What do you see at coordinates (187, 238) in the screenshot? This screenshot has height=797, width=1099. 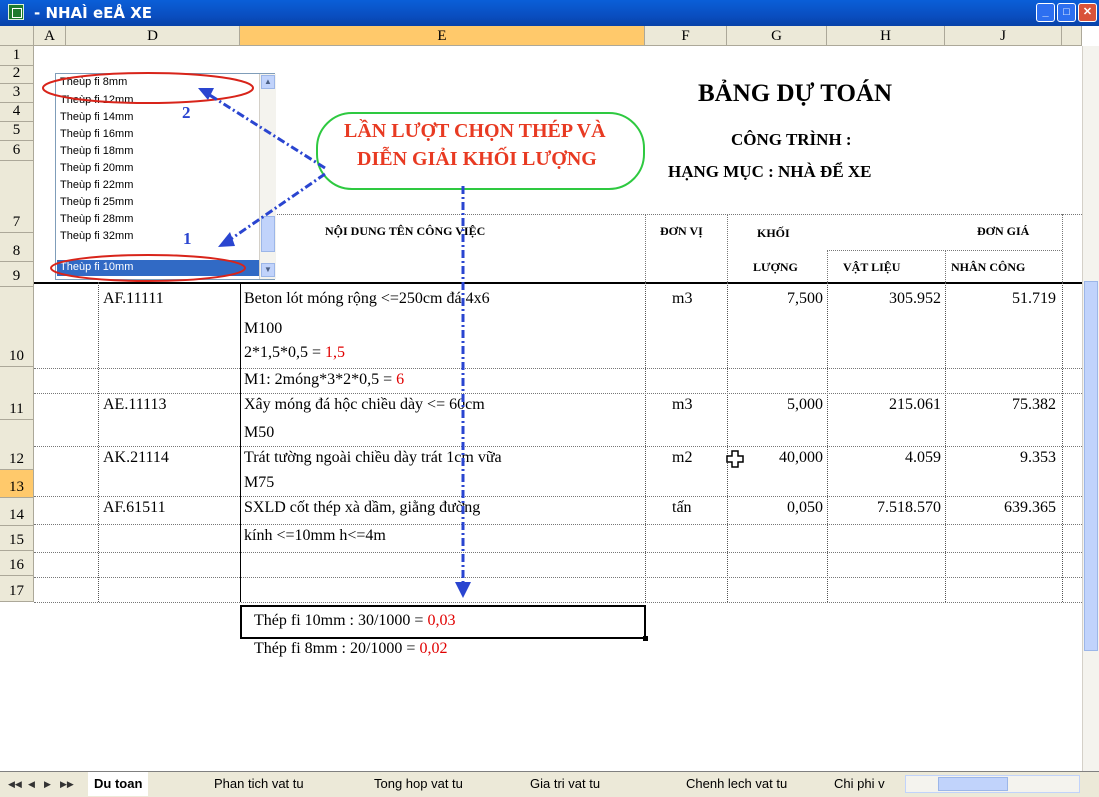 I see `marker-number-1: 1` at bounding box center [187, 238].